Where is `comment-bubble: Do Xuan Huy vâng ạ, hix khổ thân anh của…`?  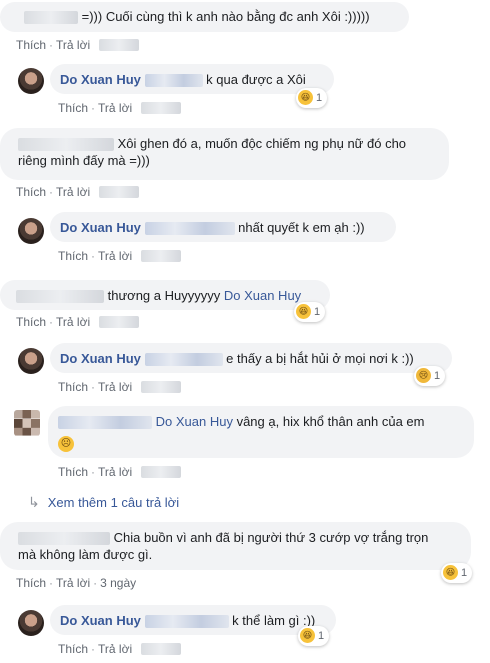
comment-bubble: Do Xuan Huy vâng ạ, hix khổ thân anh của… is located at coordinates (261, 432).